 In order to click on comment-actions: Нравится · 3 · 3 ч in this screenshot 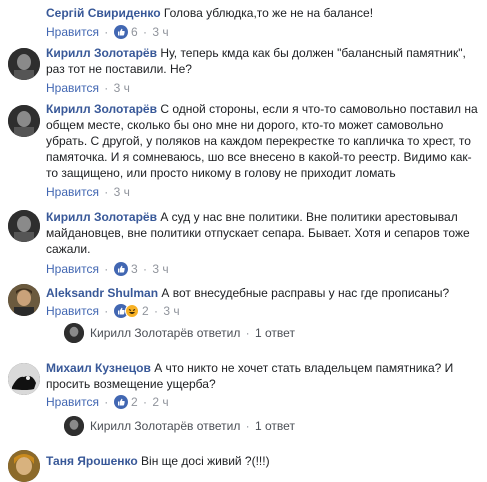, I will do `click(107, 269)`.